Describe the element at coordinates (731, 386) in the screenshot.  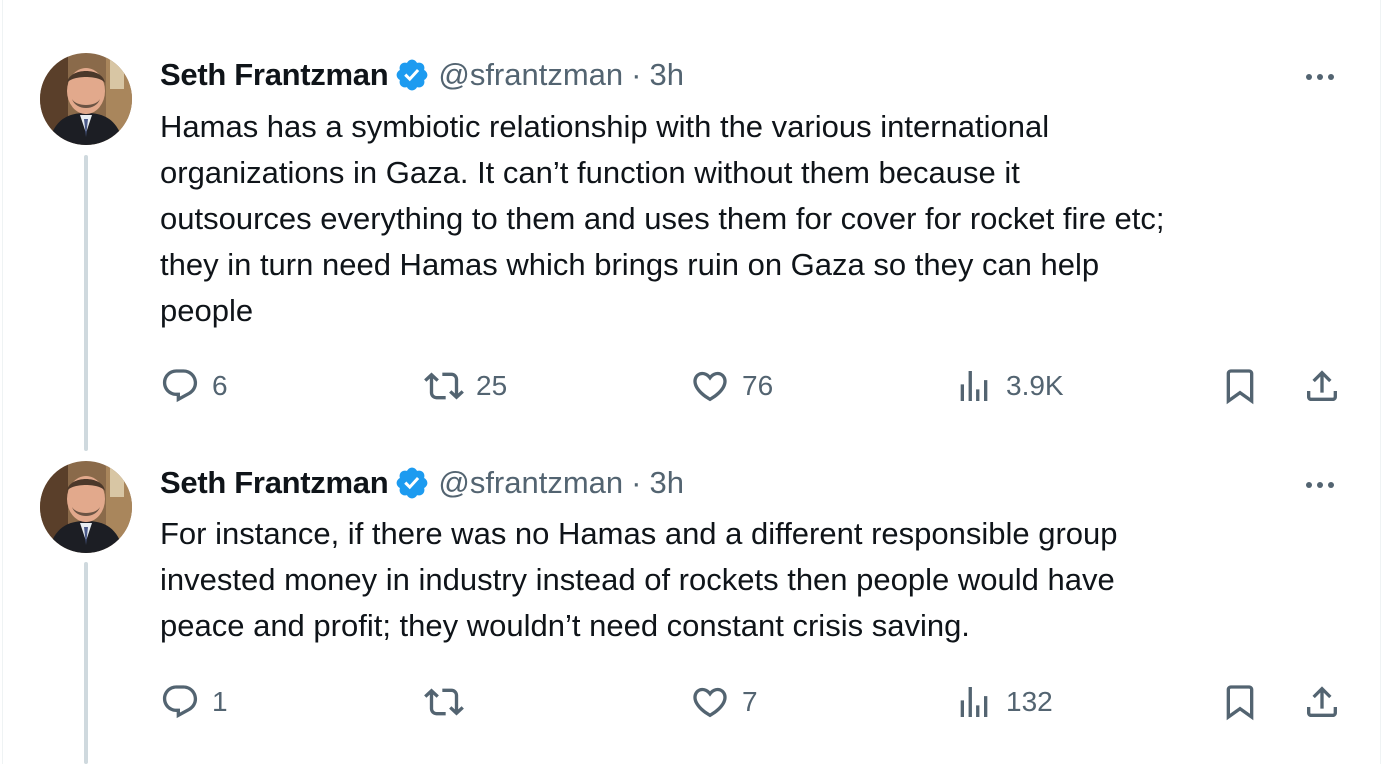
I see `like-button: 76` at that location.